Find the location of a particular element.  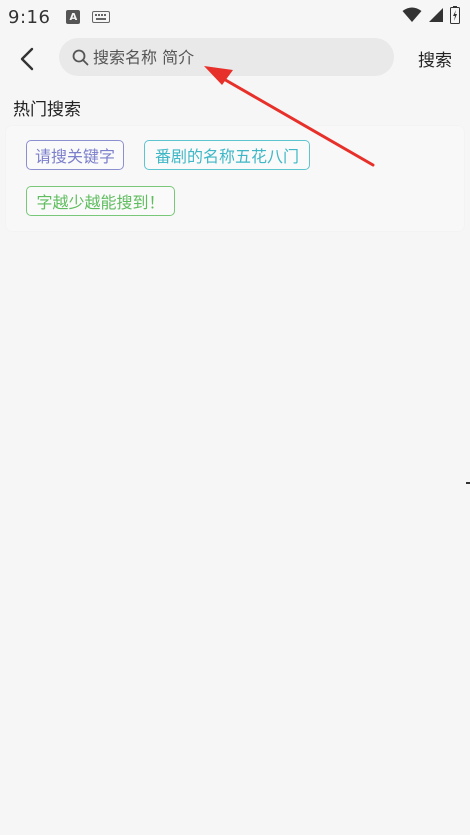

search-header: 搜索 is located at coordinates (235, 58).